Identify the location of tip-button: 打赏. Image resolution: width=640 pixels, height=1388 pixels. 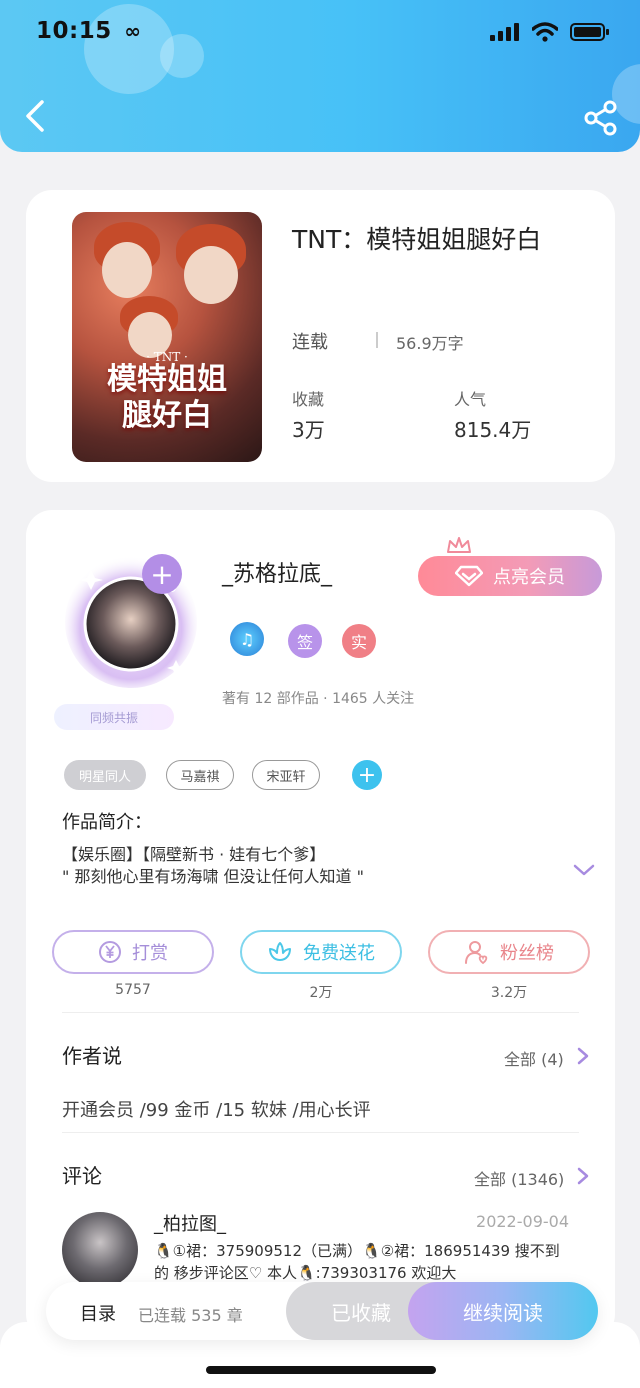
(133, 952).